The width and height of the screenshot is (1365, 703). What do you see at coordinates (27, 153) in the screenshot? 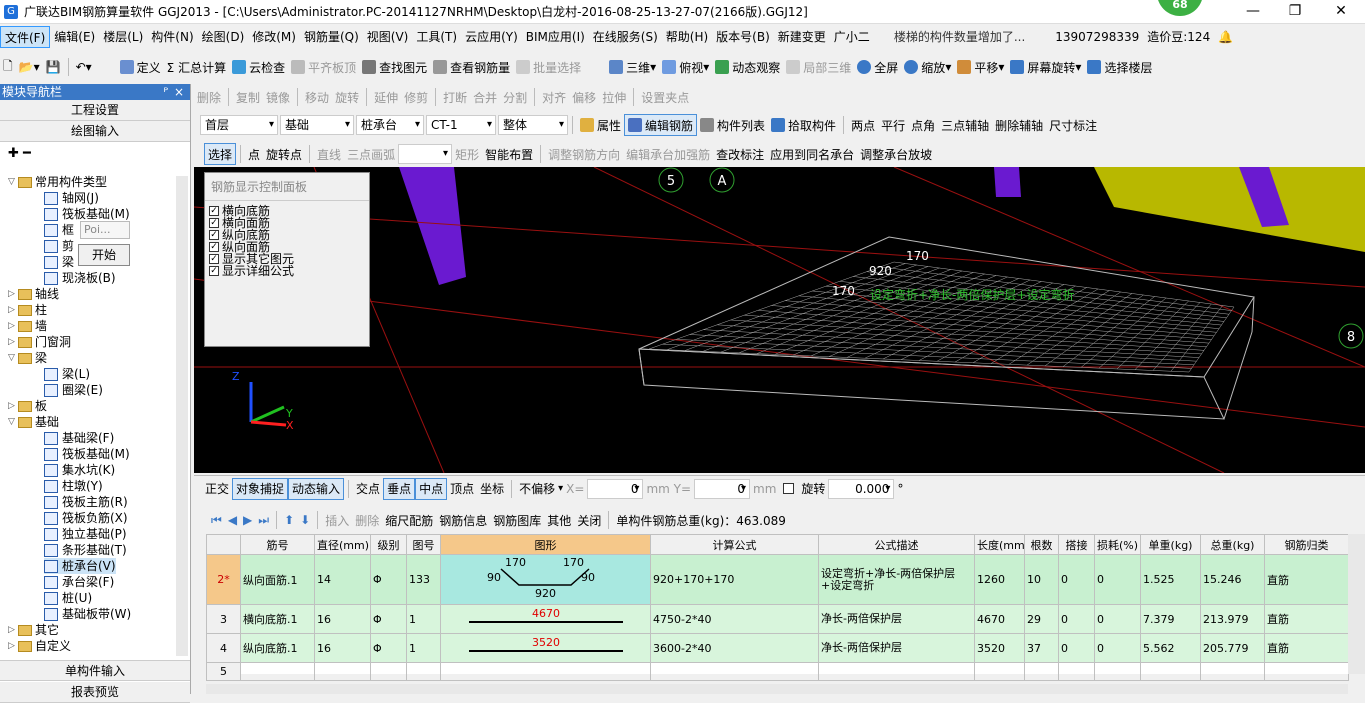
I see `collapse-all-icon: ━` at bounding box center [27, 153].